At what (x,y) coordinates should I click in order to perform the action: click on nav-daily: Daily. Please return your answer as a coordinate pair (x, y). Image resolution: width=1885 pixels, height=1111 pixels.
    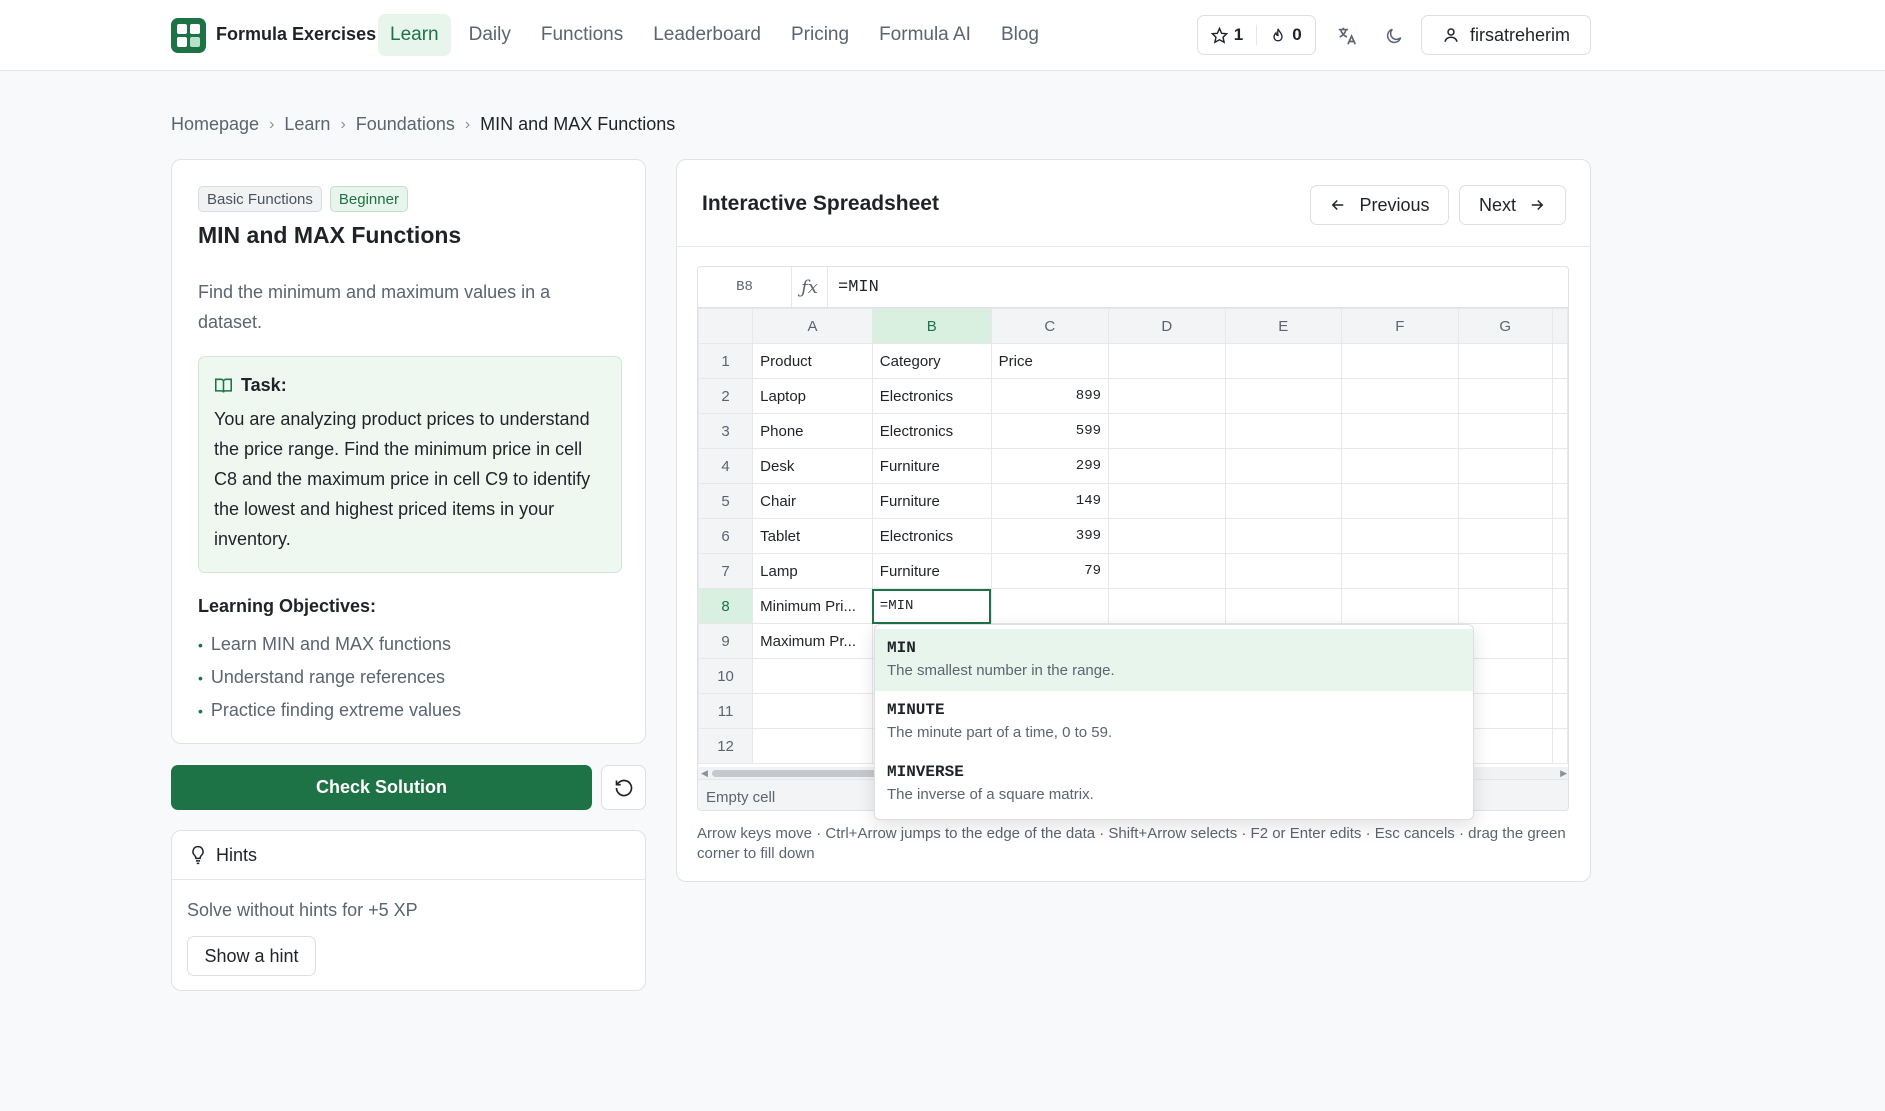
    Looking at the image, I should click on (490, 35).